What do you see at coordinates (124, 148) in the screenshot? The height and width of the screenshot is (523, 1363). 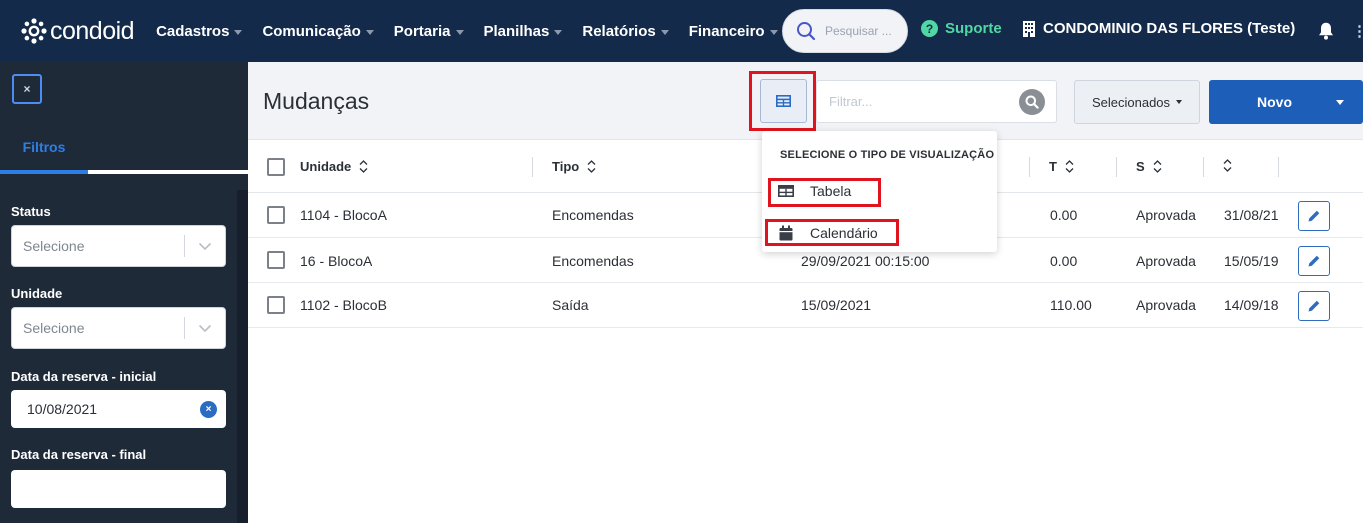 I see `sidebar-tabs: Filtros` at bounding box center [124, 148].